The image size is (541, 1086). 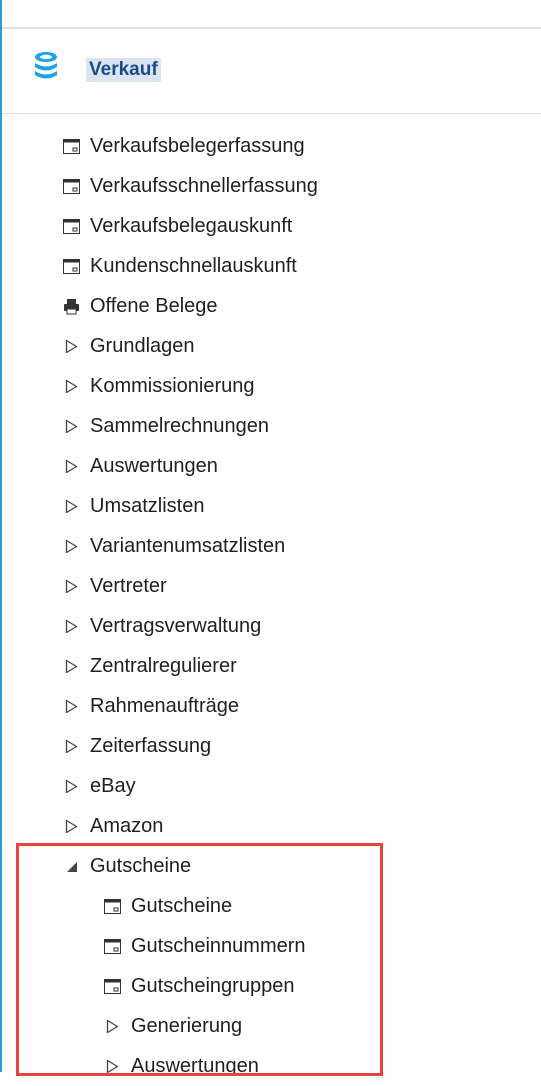 I want to click on menu-item-amazon: Amazon, so click(x=270, y=826).